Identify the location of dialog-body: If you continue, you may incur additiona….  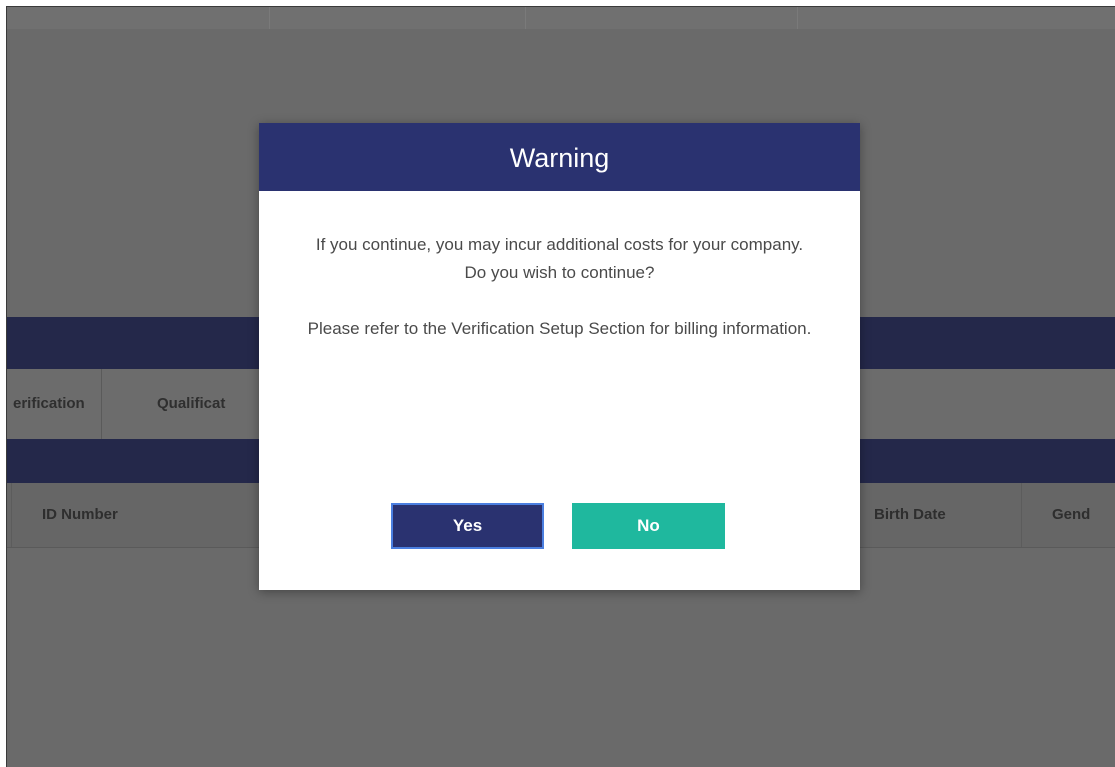
(559, 267).